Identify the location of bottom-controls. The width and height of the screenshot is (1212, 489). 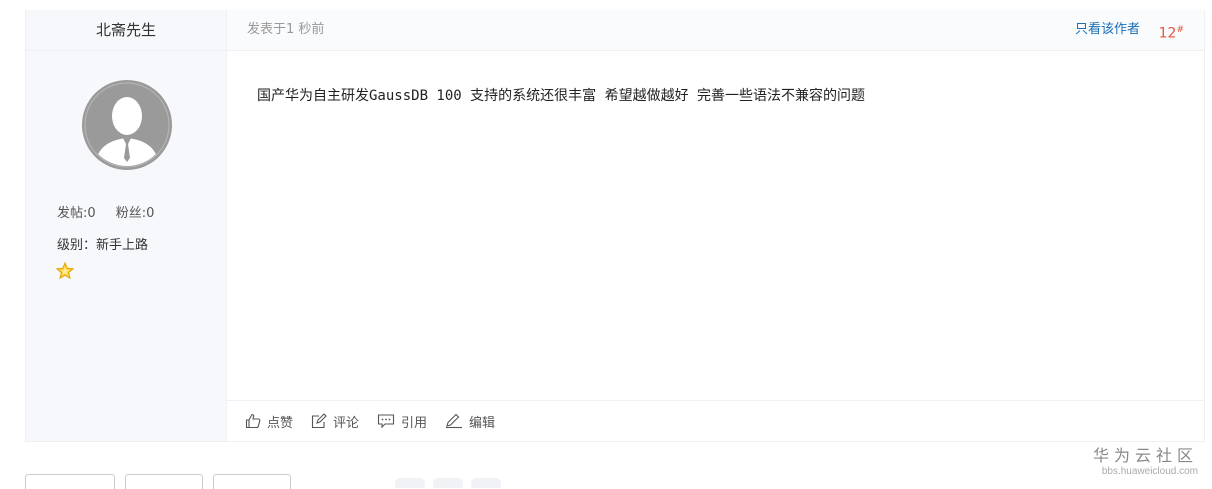
(163, 481).